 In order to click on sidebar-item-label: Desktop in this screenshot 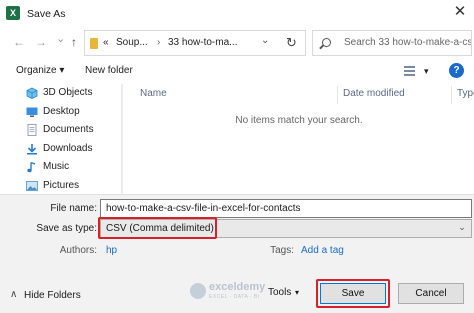, I will do `click(61, 111)`.